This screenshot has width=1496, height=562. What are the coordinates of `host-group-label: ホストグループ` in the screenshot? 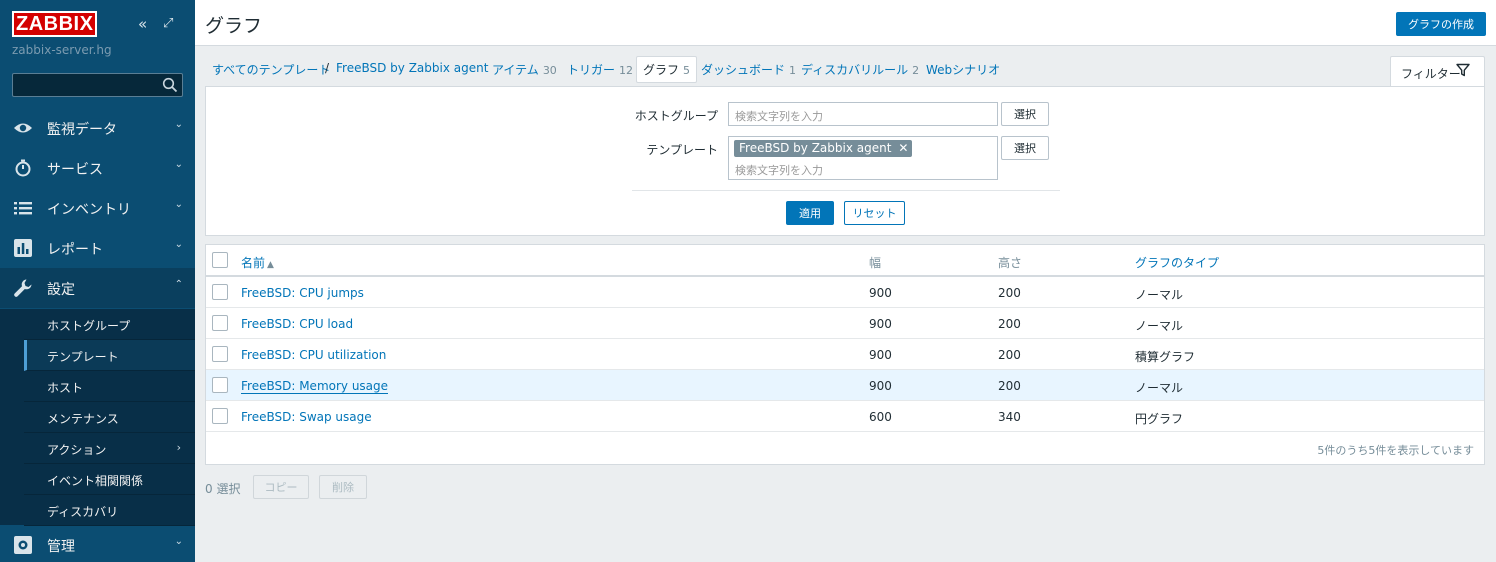 It's located at (676, 116).